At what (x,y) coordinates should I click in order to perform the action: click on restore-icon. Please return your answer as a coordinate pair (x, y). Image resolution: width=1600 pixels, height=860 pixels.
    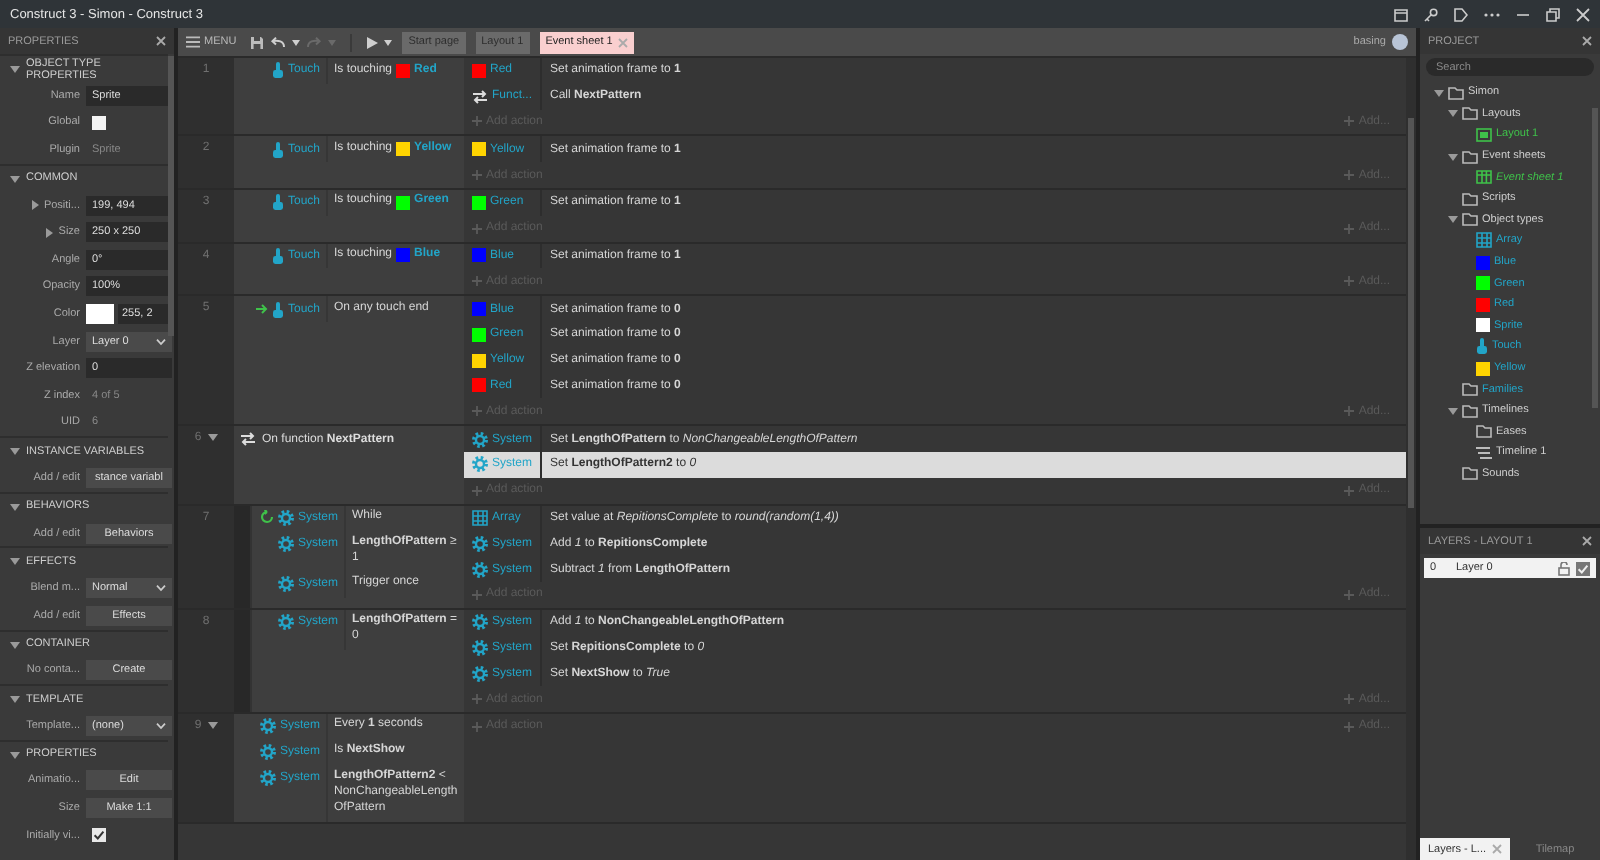
    Looking at the image, I should click on (1553, 14).